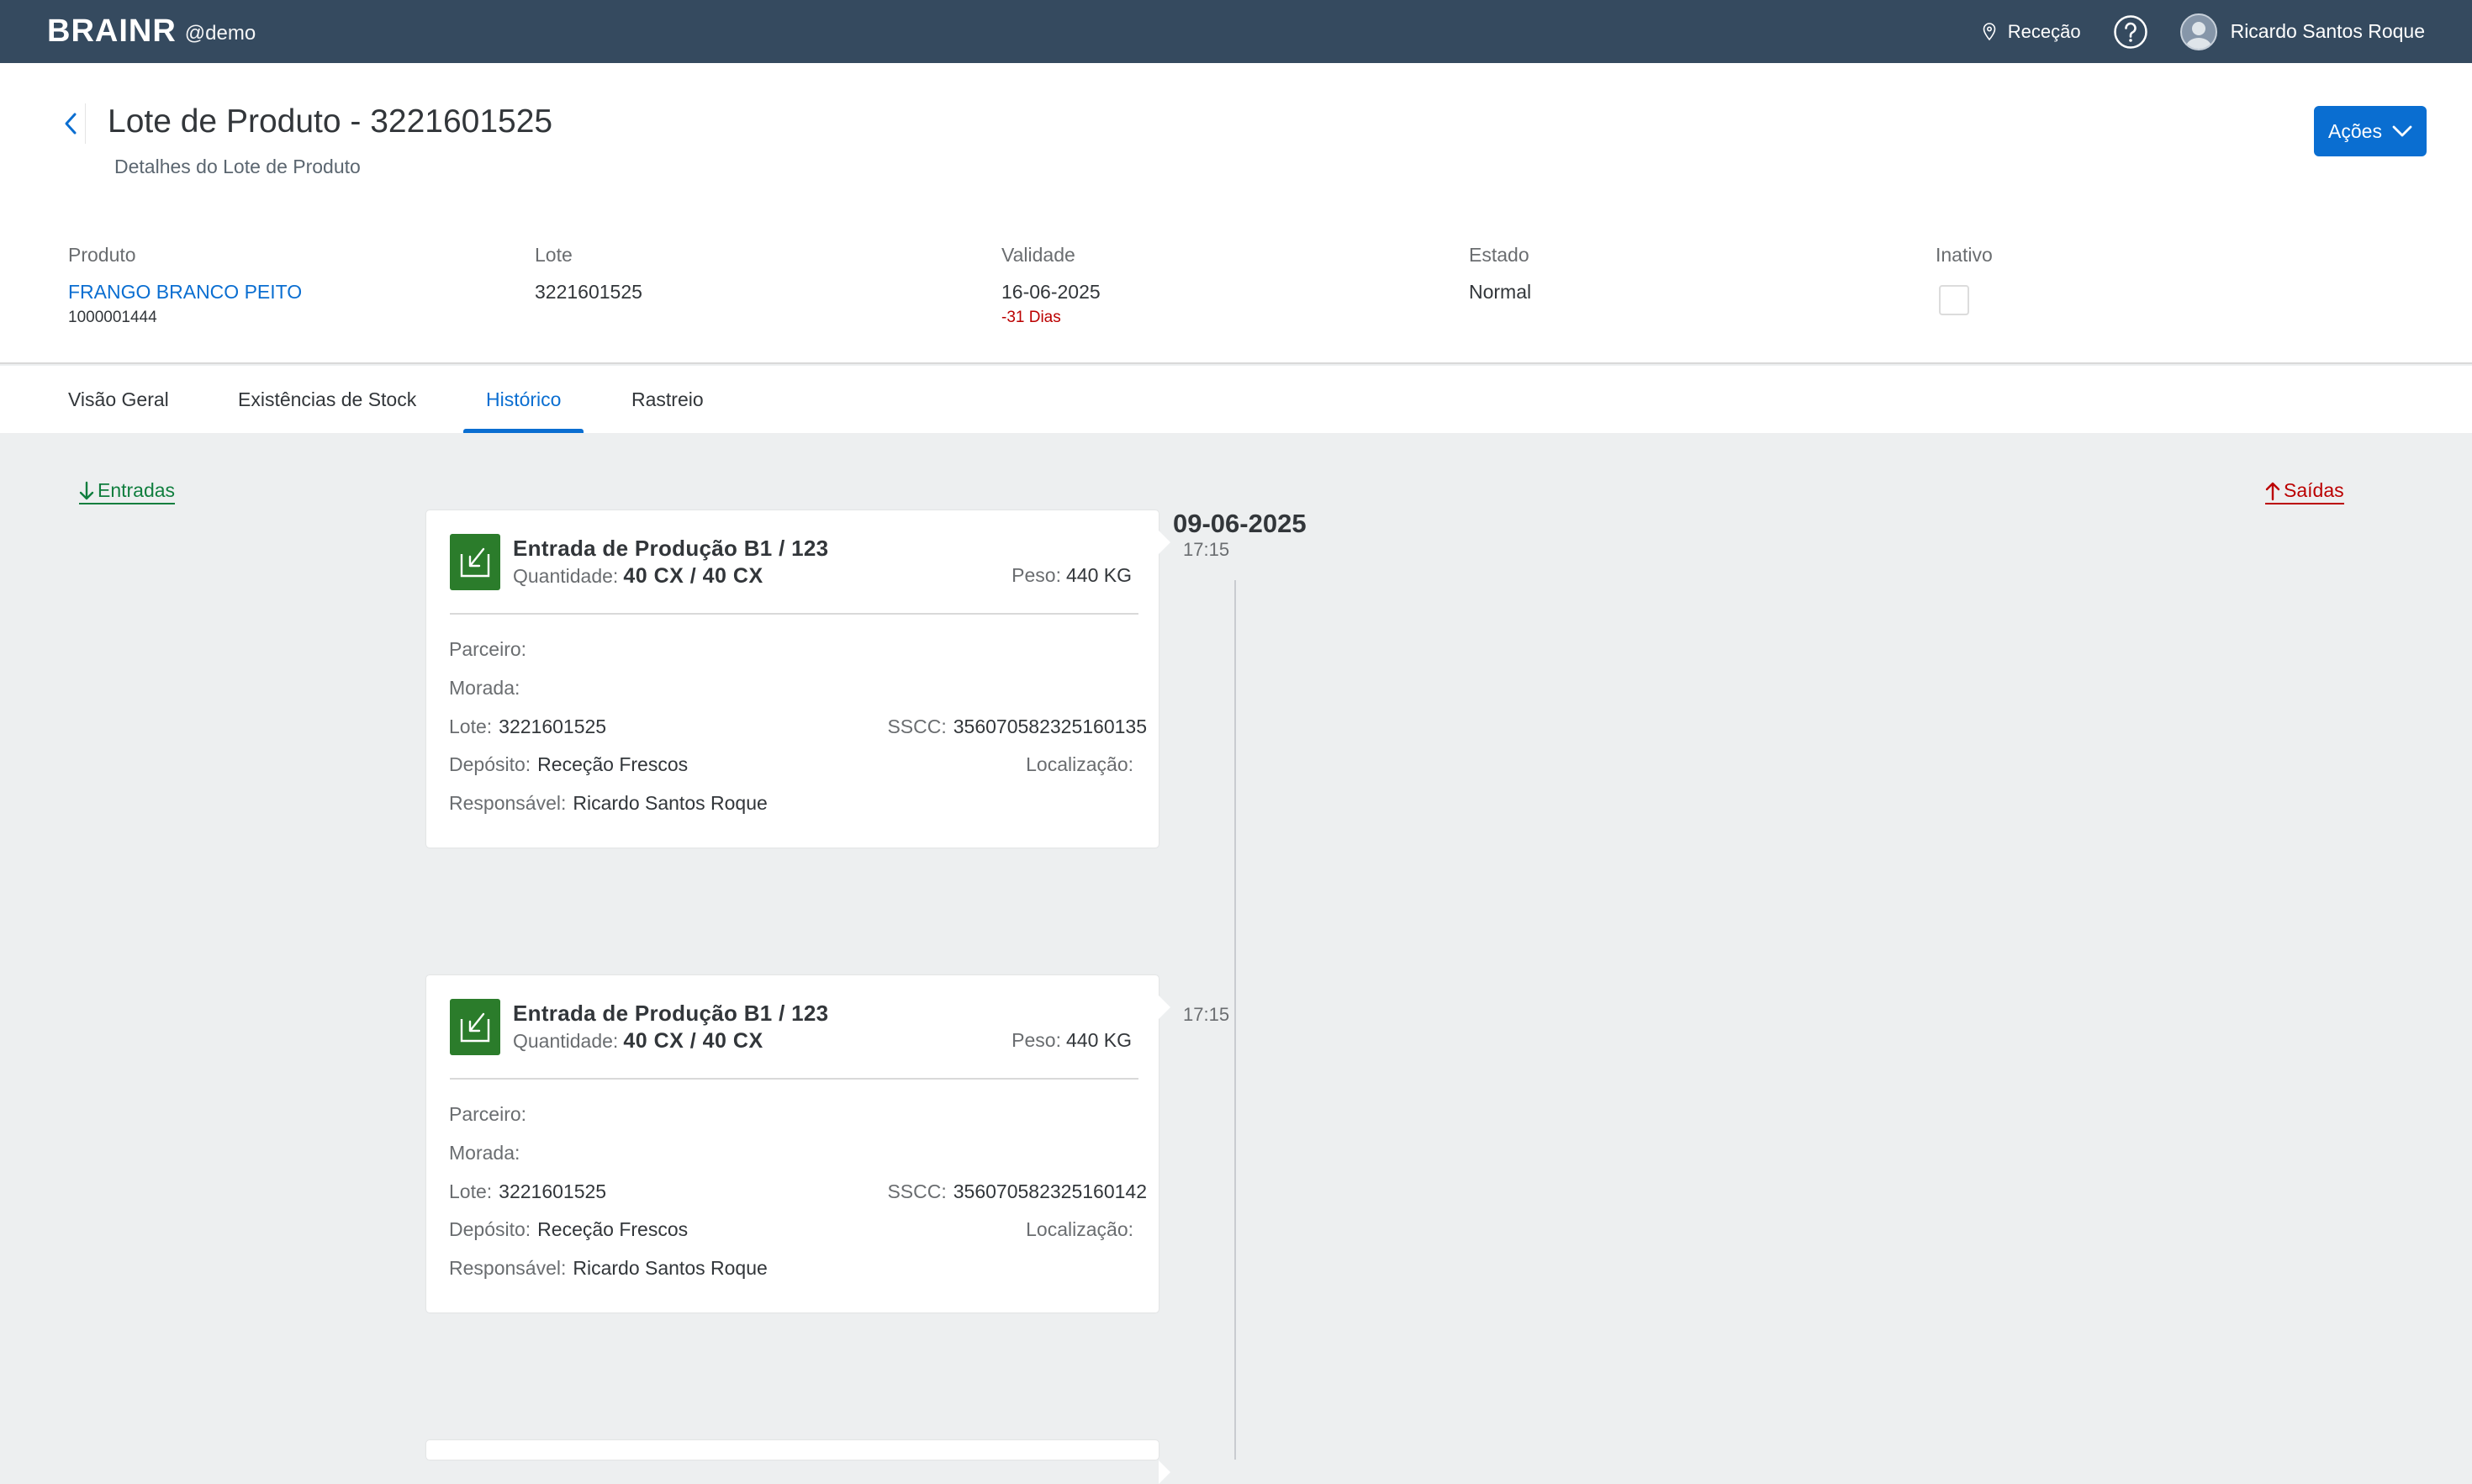 The height and width of the screenshot is (1484, 2472). What do you see at coordinates (2044, 31) in the screenshot?
I see `location-label: Receção` at bounding box center [2044, 31].